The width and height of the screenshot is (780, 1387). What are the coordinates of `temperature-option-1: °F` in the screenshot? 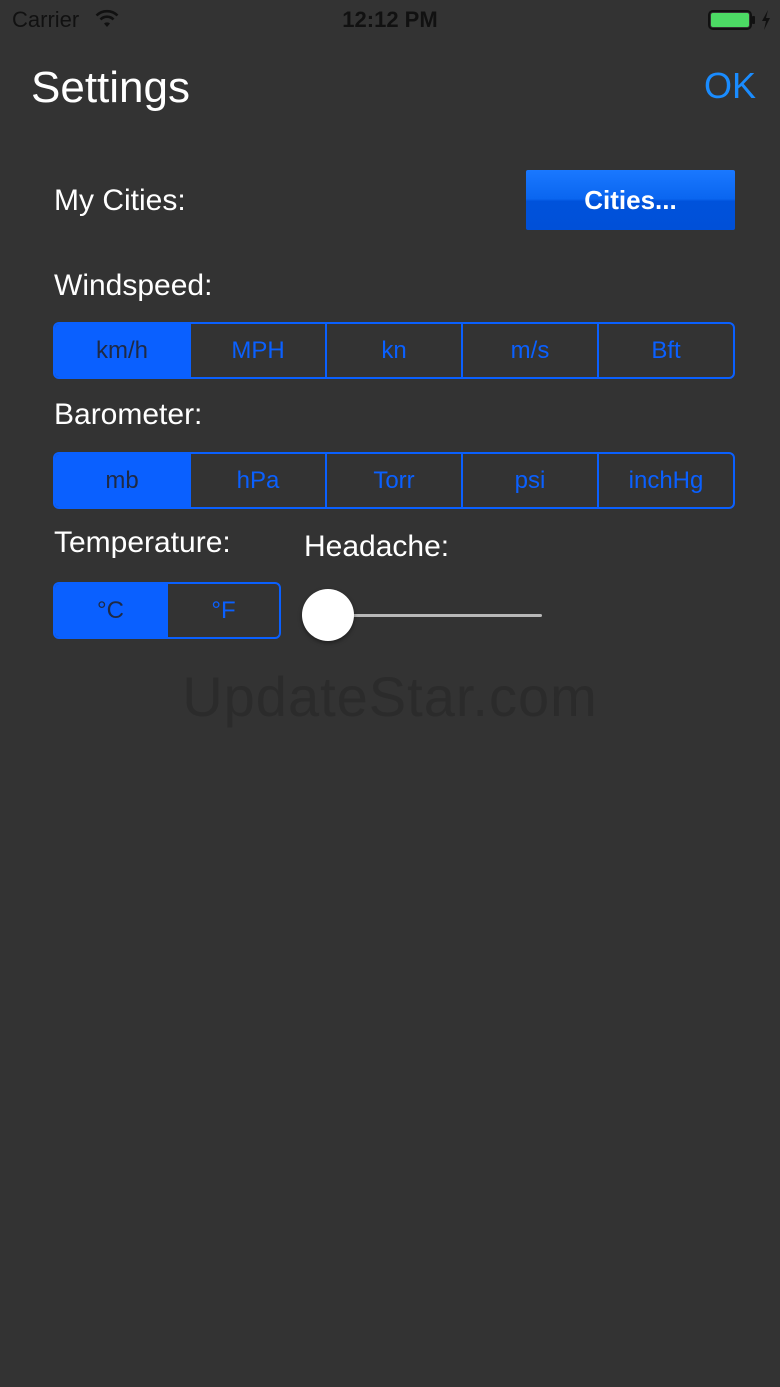 It's located at (223, 610).